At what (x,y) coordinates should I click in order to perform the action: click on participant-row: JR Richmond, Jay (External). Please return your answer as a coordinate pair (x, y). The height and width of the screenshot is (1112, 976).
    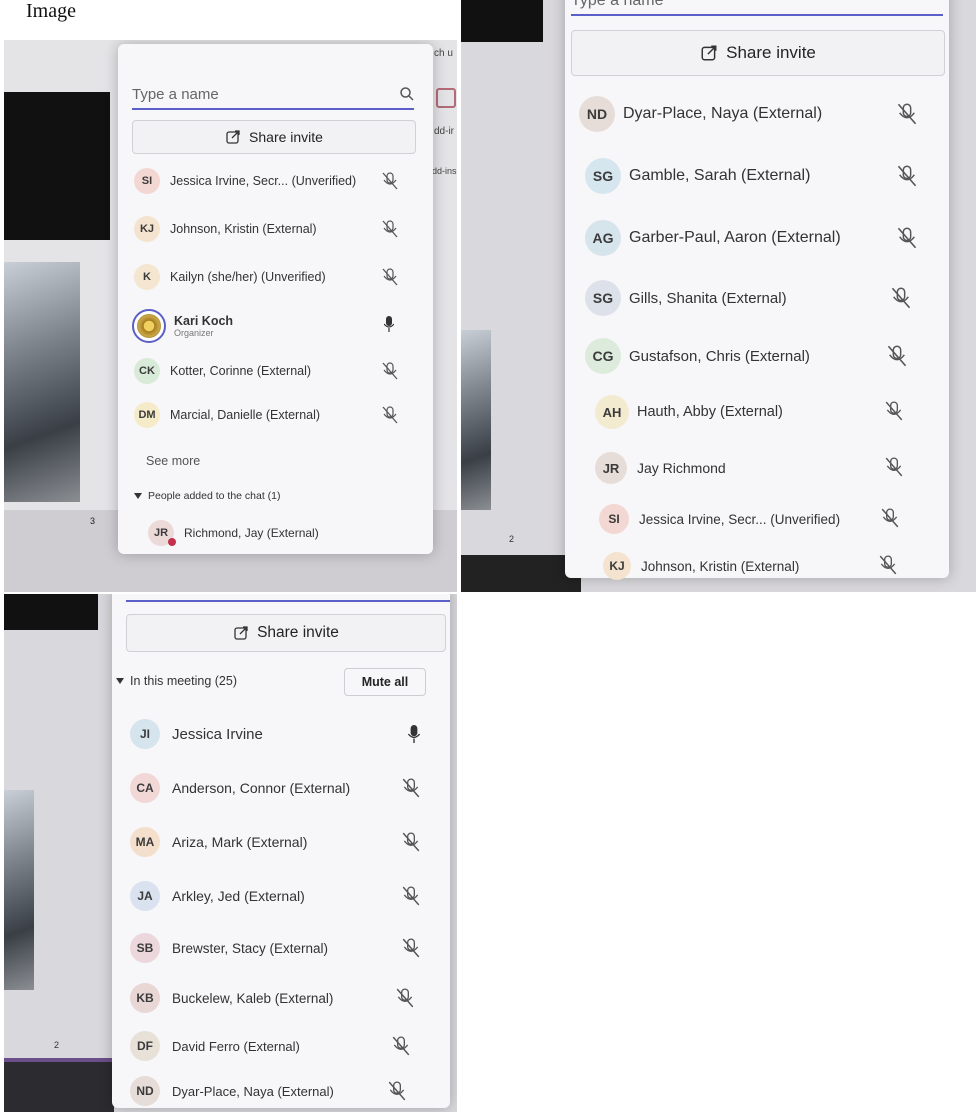
    Looking at the image, I should click on (278, 533).